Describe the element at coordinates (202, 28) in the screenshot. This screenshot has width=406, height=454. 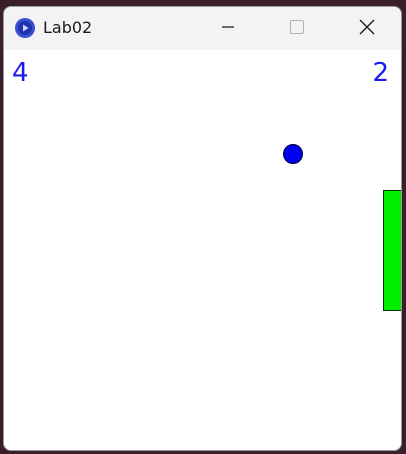
I see `title-bar: Lab02` at that location.